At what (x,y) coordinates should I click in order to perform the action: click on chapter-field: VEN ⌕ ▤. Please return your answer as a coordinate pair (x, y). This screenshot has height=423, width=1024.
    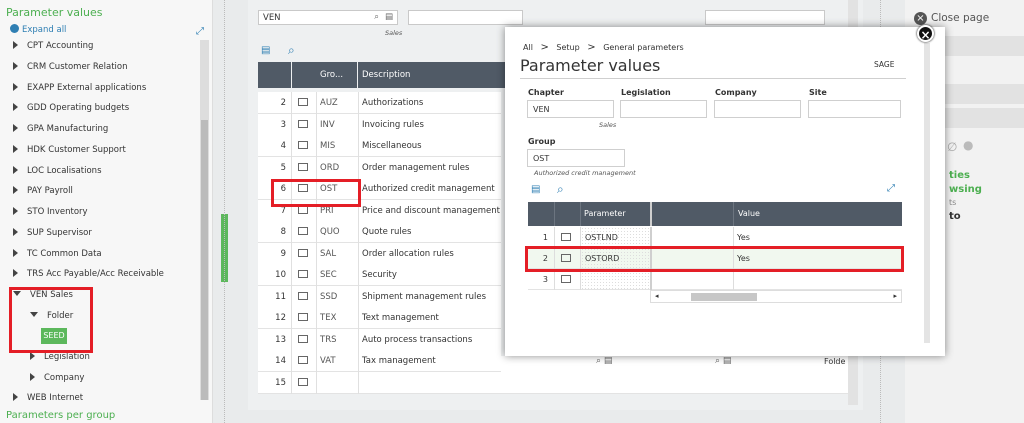
    Looking at the image, I should click on (328, 17).